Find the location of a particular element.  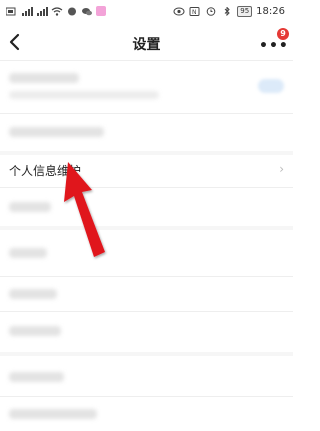

message-icon is located at coordinates (72, 11).